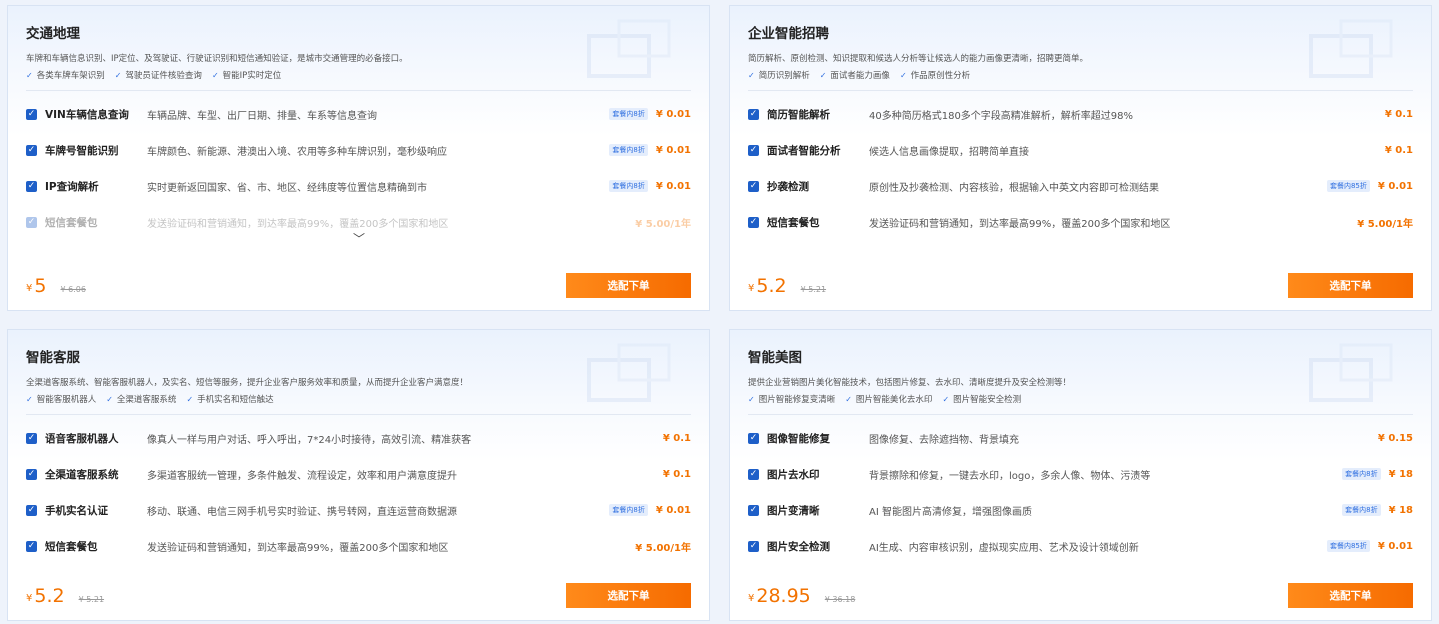 The height and width of the screenshot is (624, 1439). I want to click on feature-list: ✓ 智能客服机器人 ✓ 全渠道客服系统 ✓ 手机实名和短信触达, so click(150, 399).